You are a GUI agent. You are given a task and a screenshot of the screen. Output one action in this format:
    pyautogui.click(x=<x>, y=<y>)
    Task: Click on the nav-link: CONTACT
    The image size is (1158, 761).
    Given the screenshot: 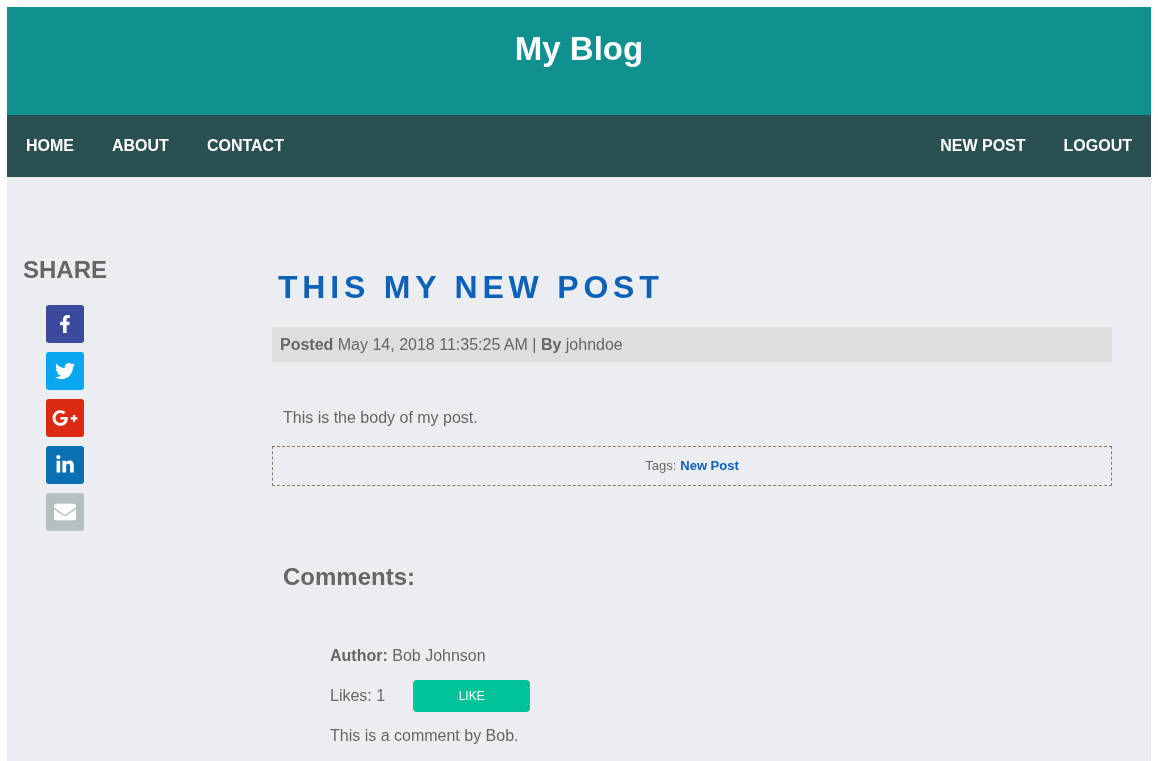 What is the action you would take?
    pyautogui.click(x=245, y=146)
    